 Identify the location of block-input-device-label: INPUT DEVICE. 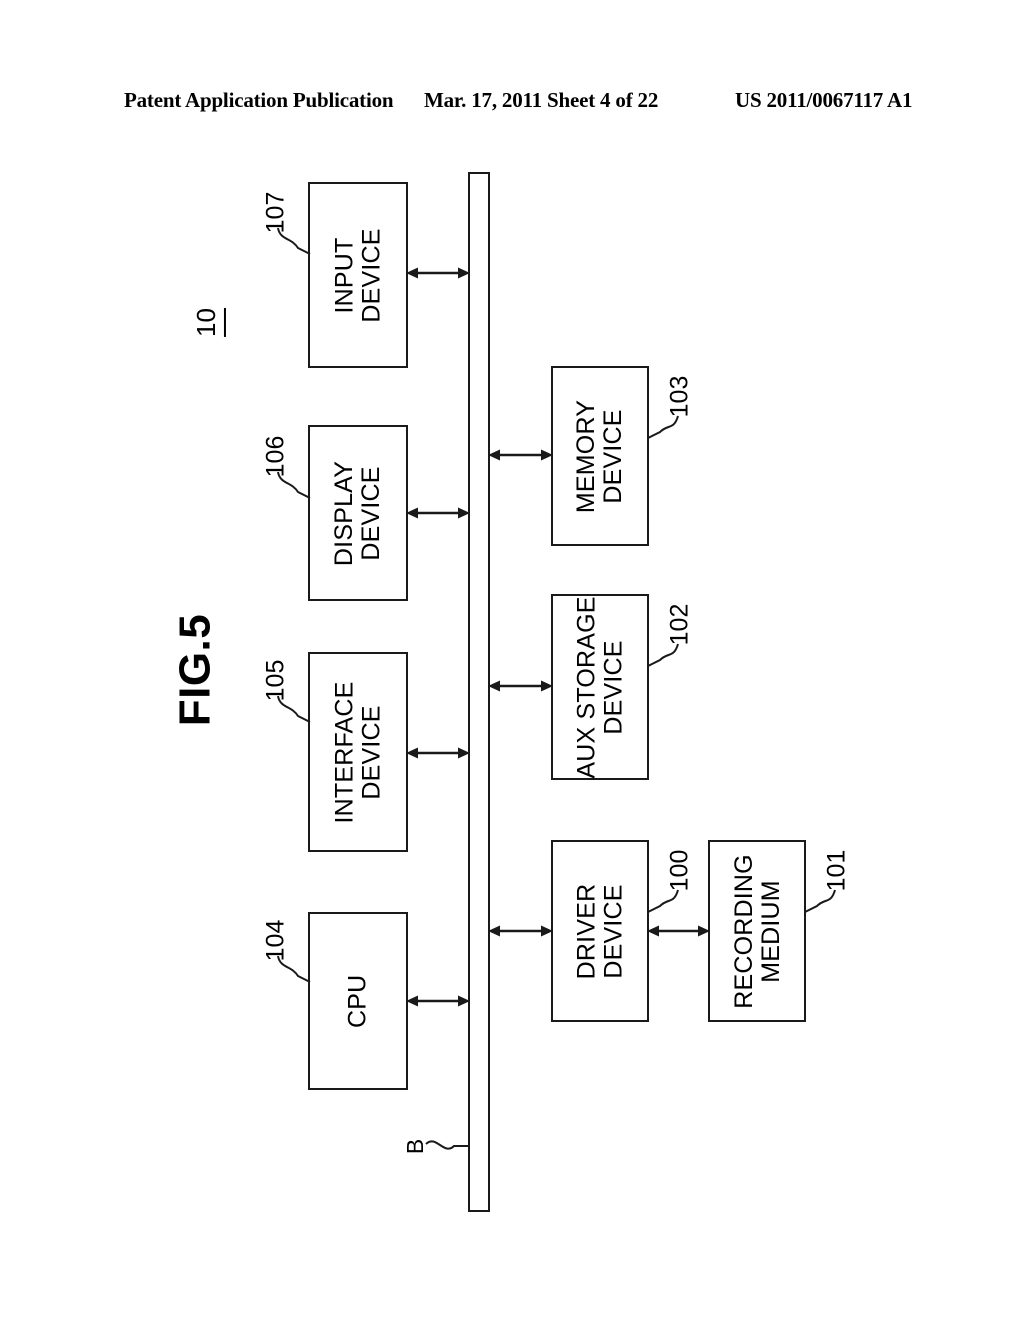
(358, 275).